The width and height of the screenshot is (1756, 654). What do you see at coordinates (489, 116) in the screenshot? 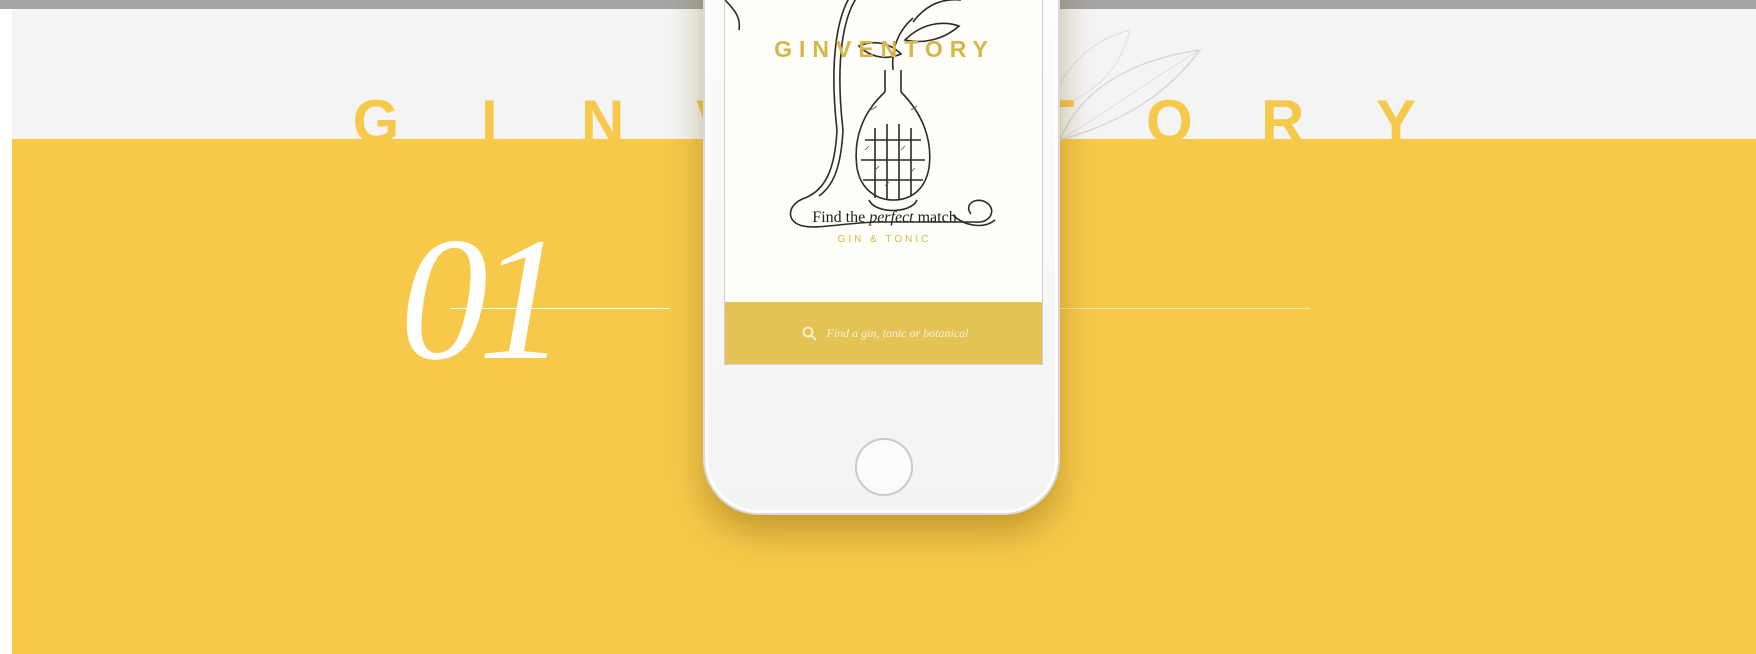
I see `title-letter: I` at bounding box center [489, 116].